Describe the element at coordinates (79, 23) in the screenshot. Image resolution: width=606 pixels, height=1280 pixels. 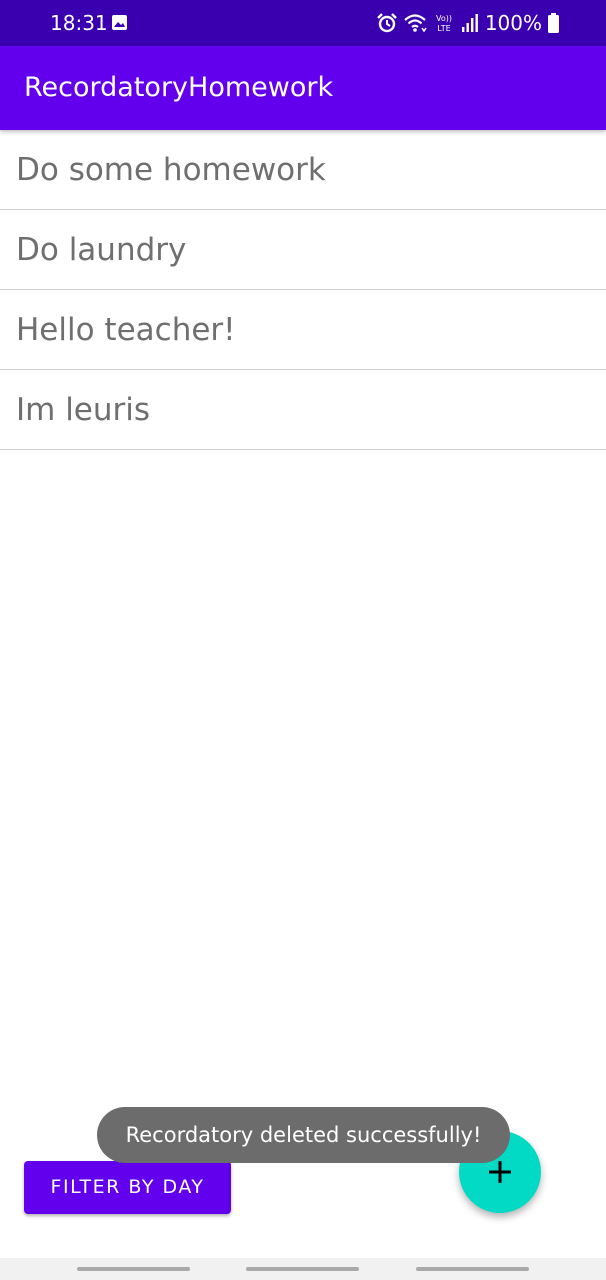
I see `status-time: 18:31` at that location.